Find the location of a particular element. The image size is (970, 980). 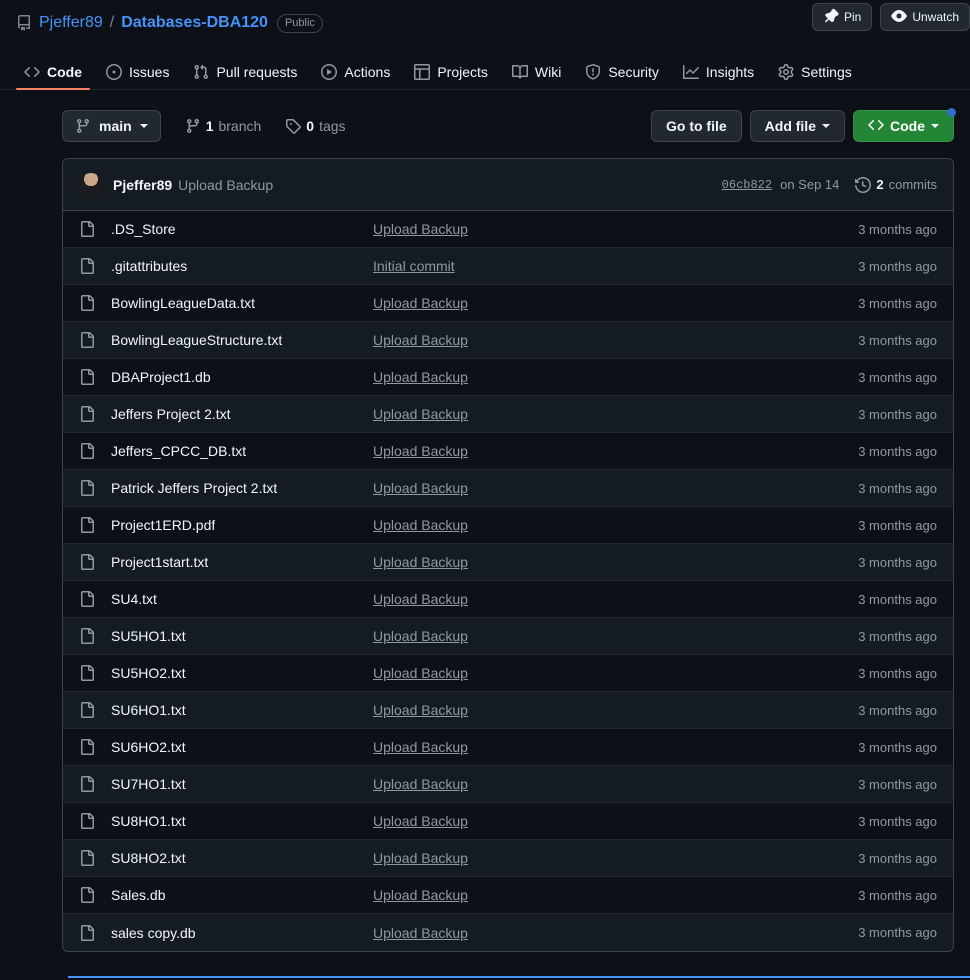

table-row: sales copy.db Upload Backup 3 months ago is located at coordinates (508, 932).